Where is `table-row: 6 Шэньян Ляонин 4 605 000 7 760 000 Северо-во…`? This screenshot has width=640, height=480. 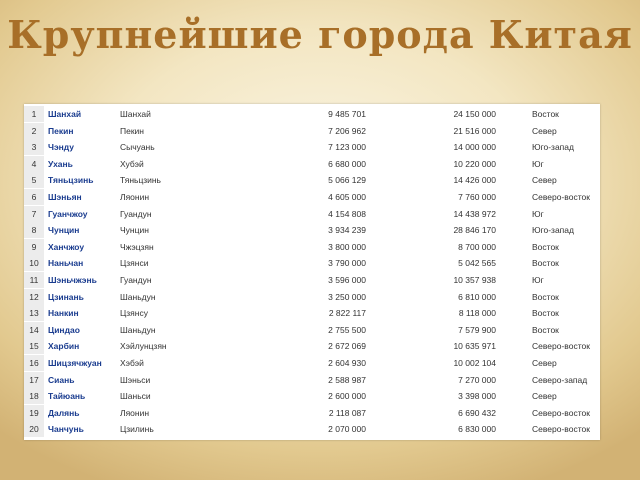 table-row: 6 Шэньян Ляонин 4 605 000 7 760 000 Северо-во… is located at coordinates (312, 197).